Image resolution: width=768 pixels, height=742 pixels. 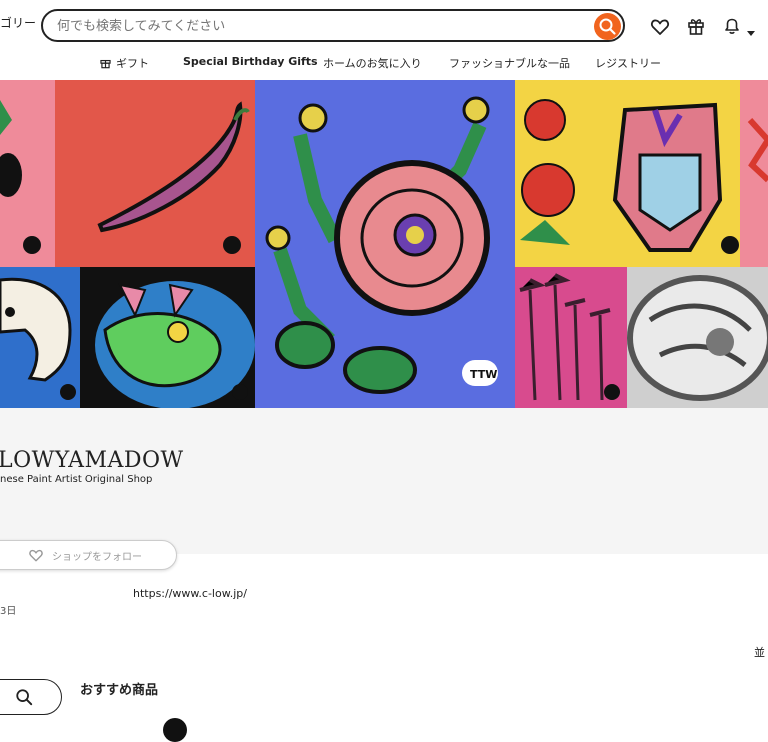 What do you see at coordinates (483, 374) in the screenshot?
I see `svg-text: TTW` at bounding box center [483, 374].